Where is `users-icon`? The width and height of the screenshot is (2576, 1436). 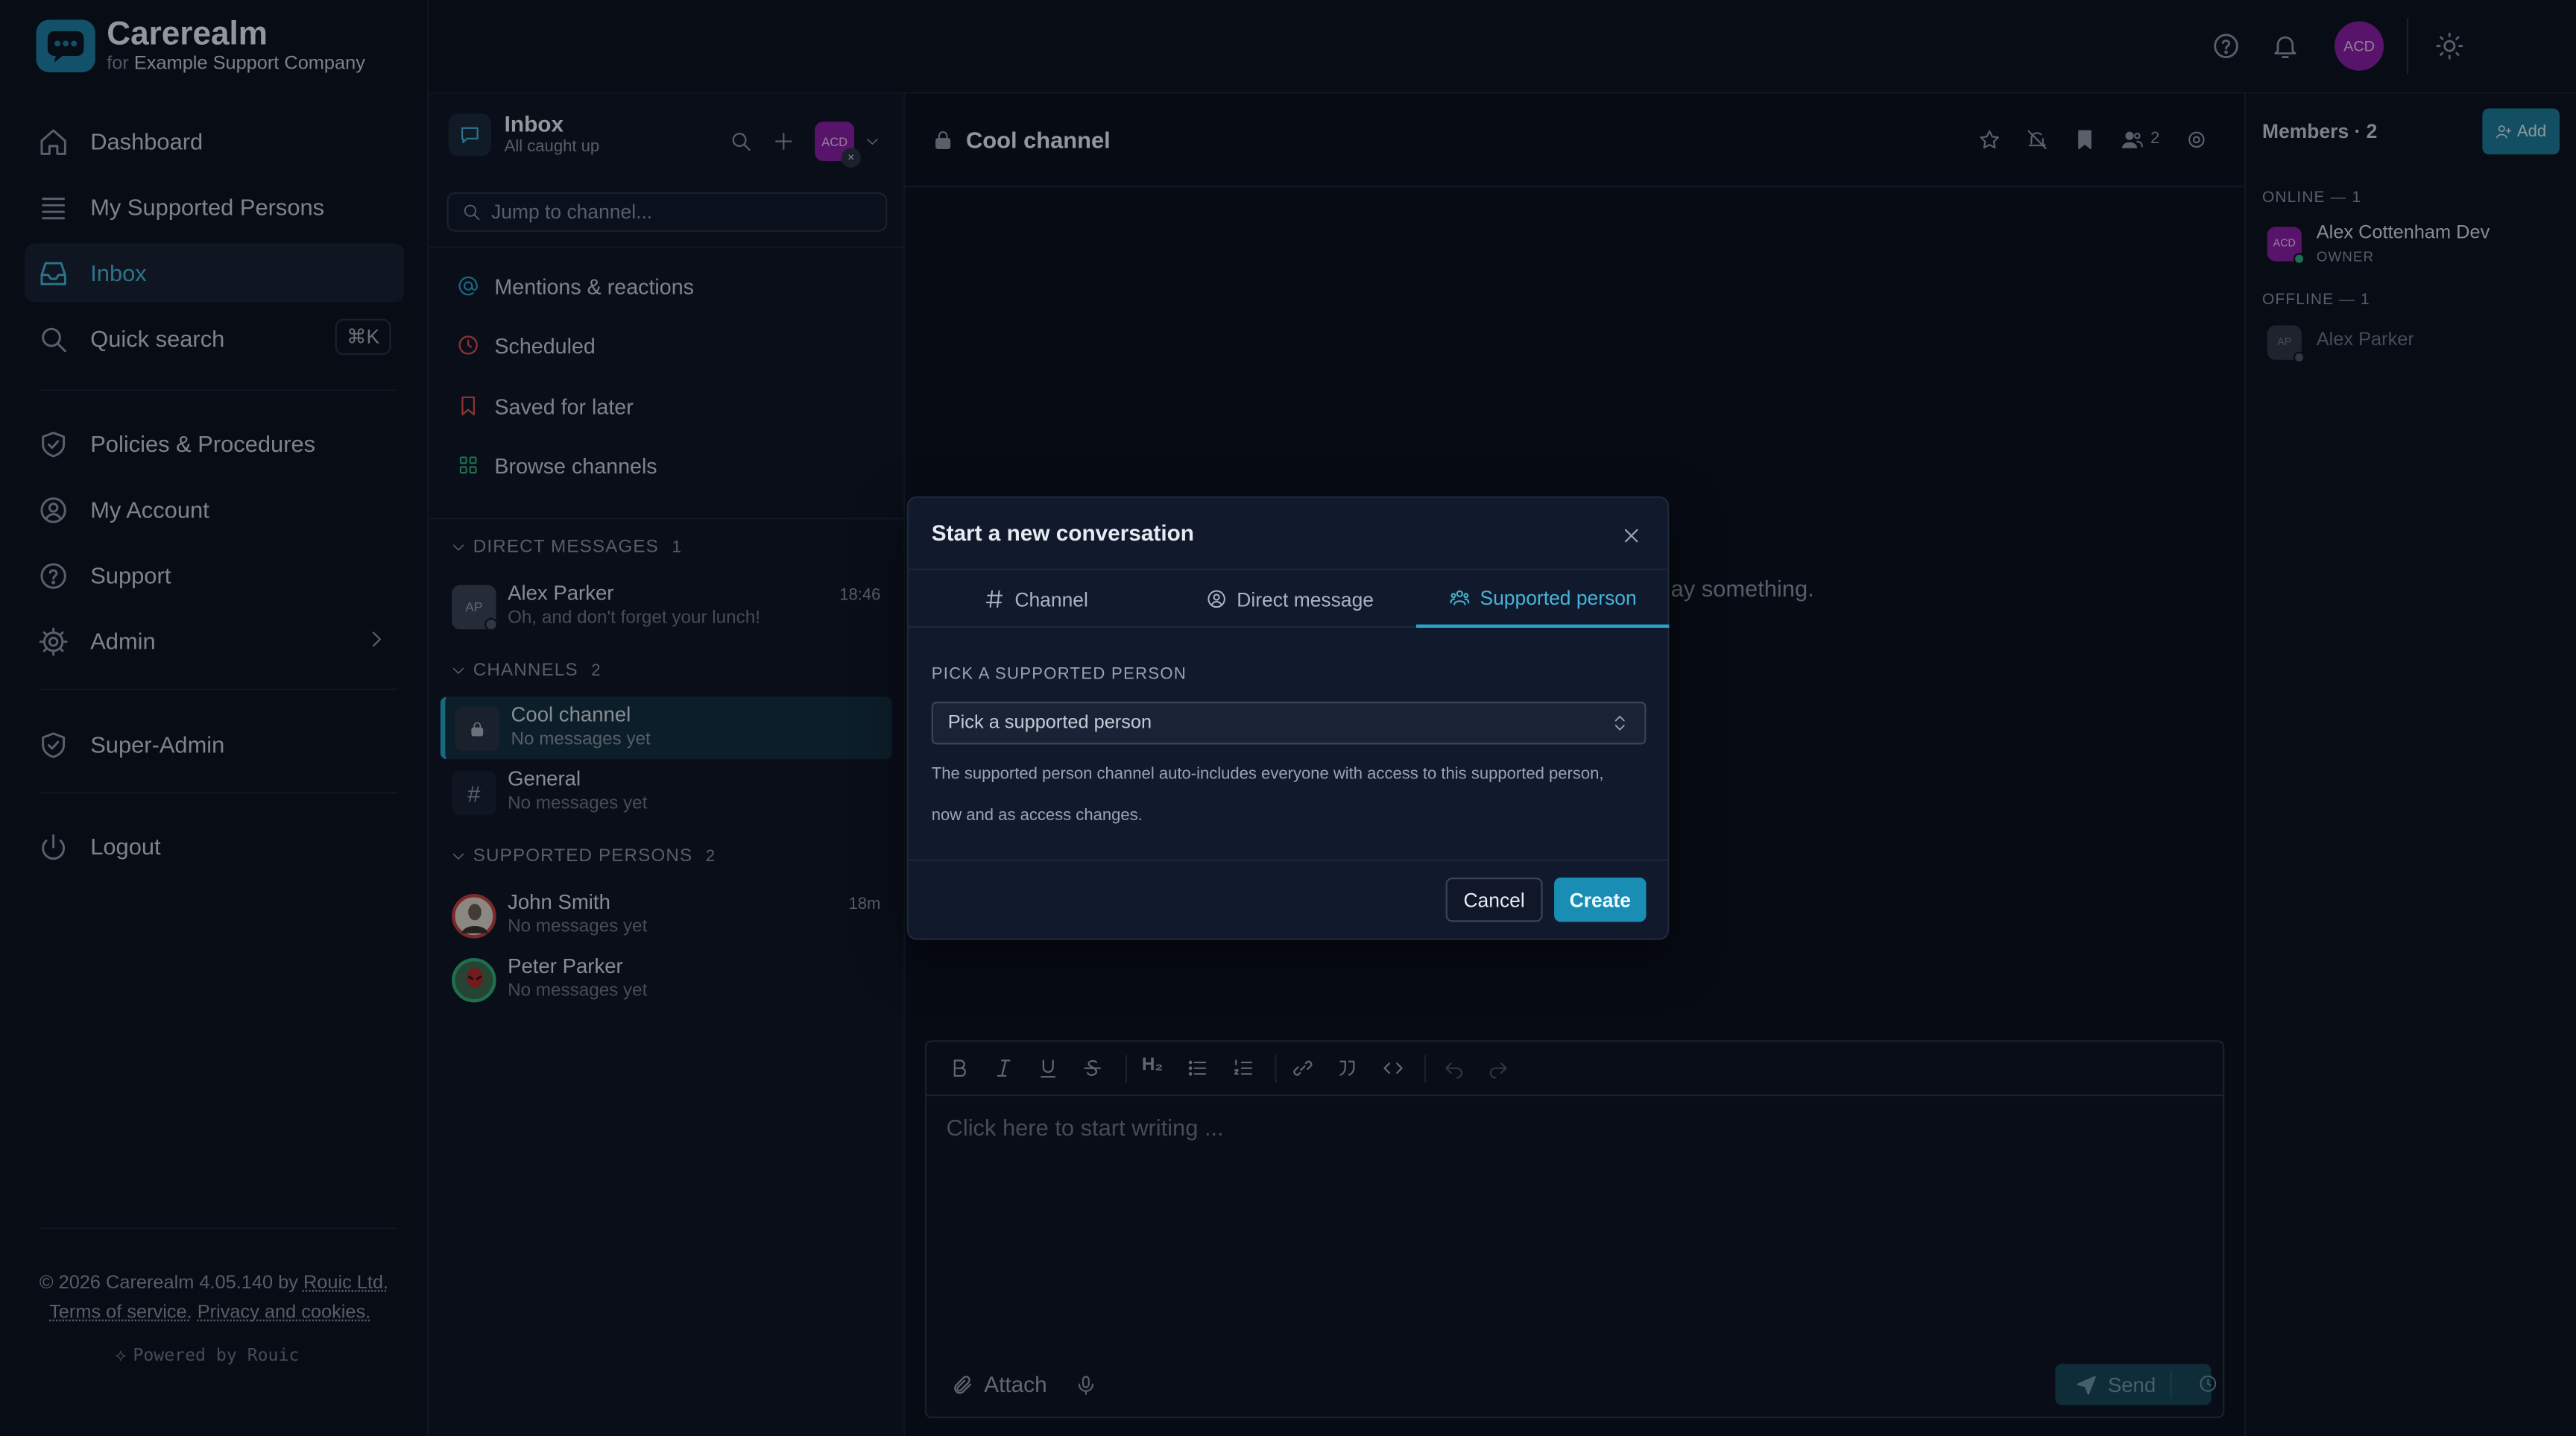 users-icon is located at coordinates (1459, 597).